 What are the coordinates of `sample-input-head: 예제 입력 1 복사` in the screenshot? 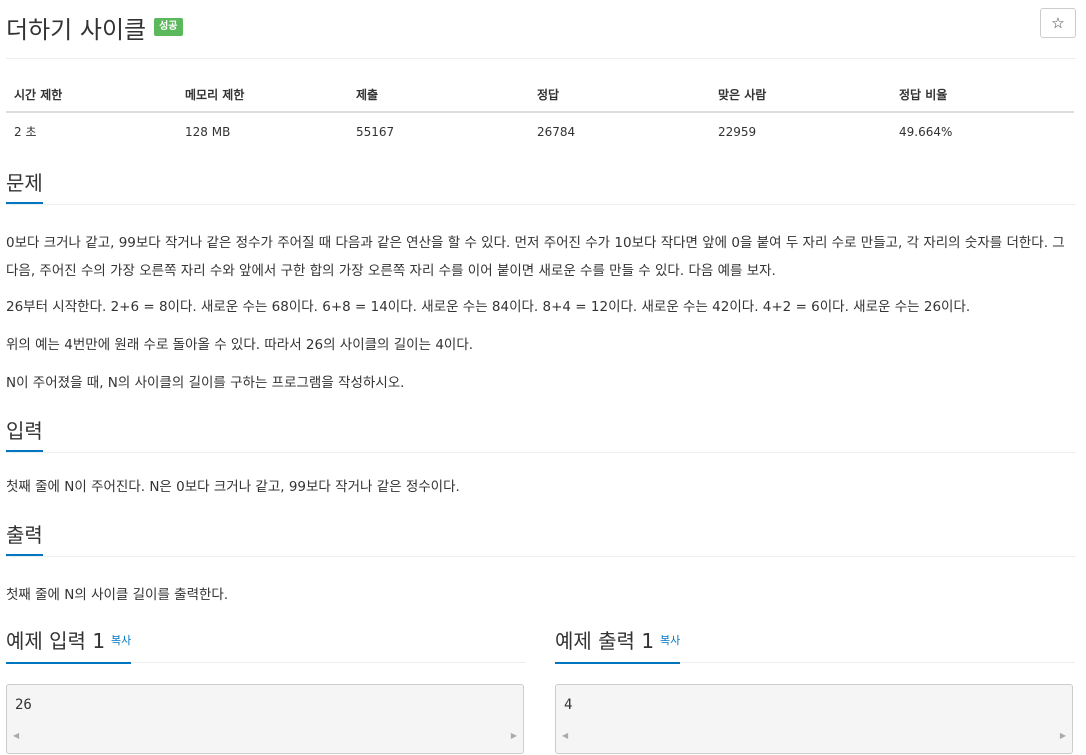 It's located at (266, 646).